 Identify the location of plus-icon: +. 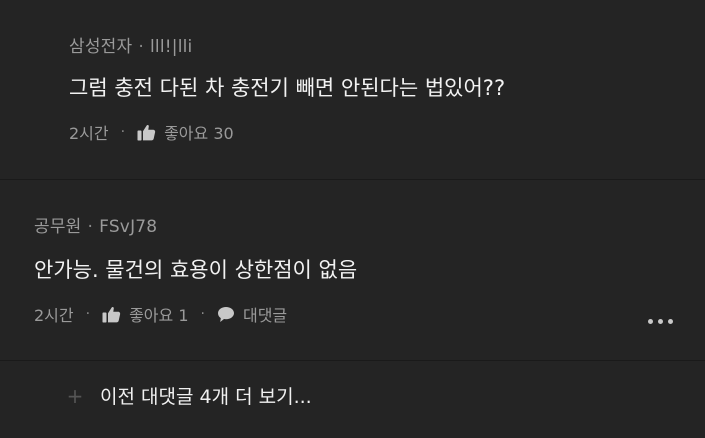
(75, 395).